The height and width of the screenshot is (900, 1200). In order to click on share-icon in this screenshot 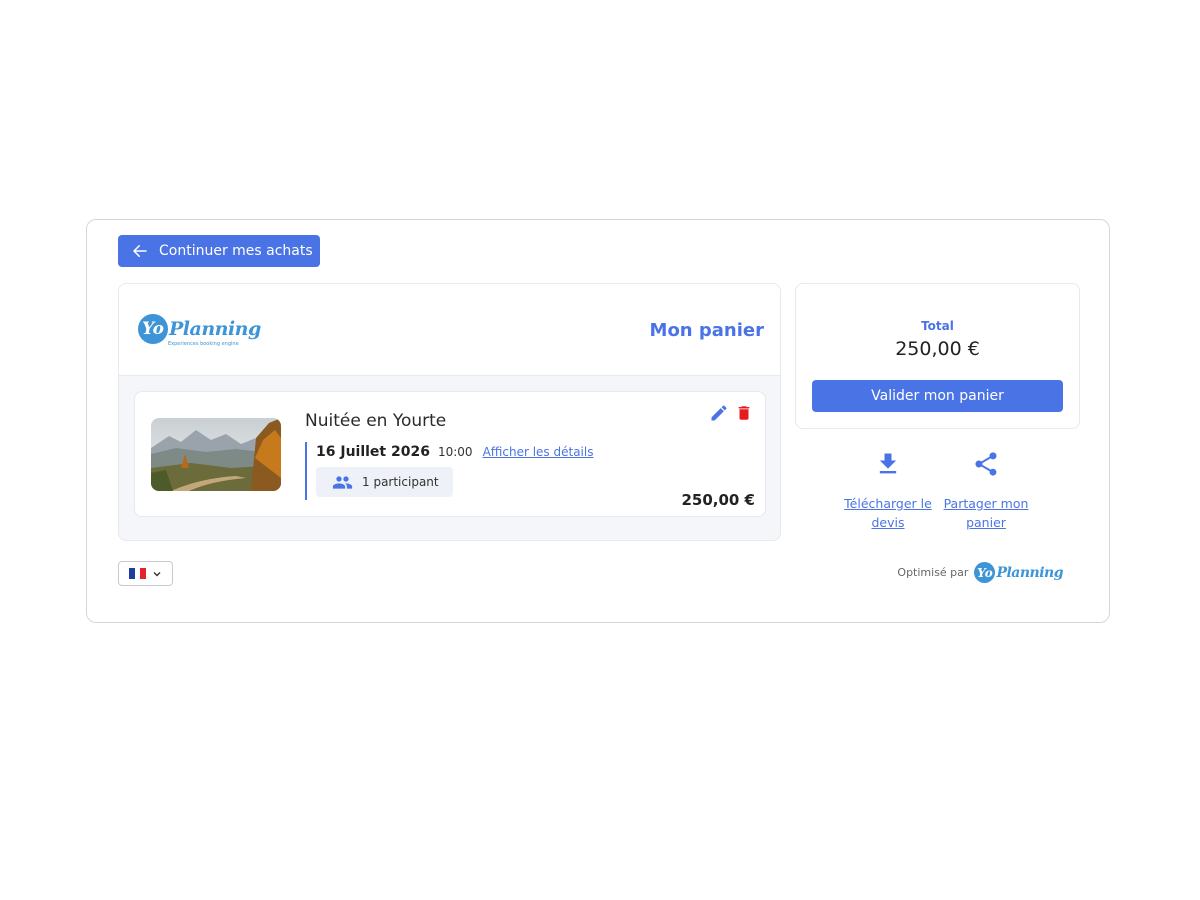, I will do `click(986, 464)`.